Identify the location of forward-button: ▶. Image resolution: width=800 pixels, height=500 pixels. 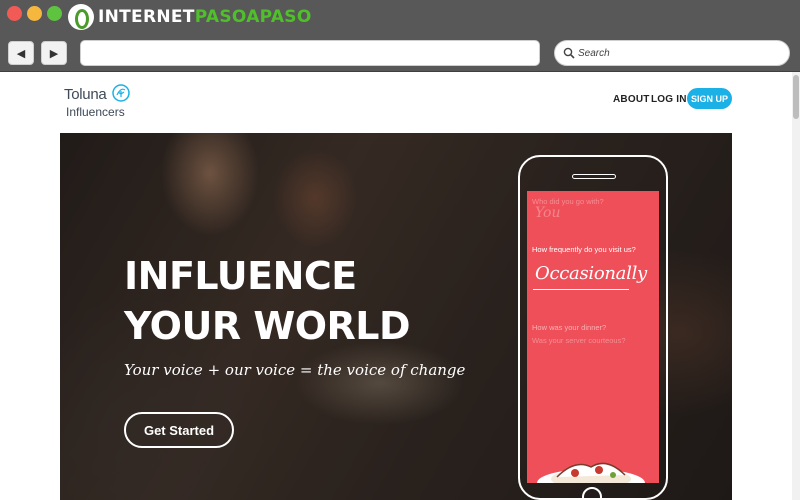
(54, 53).